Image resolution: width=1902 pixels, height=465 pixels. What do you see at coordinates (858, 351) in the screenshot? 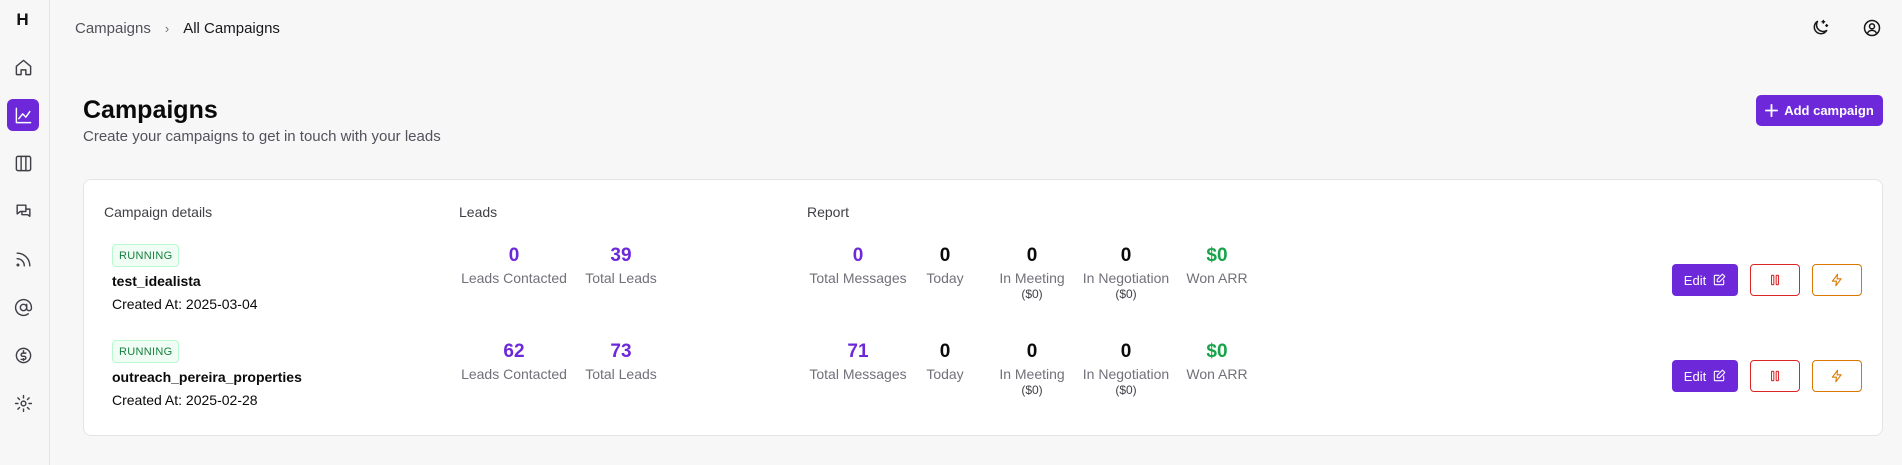
I see `stat-value: 71` at bounding box center [858, 351].